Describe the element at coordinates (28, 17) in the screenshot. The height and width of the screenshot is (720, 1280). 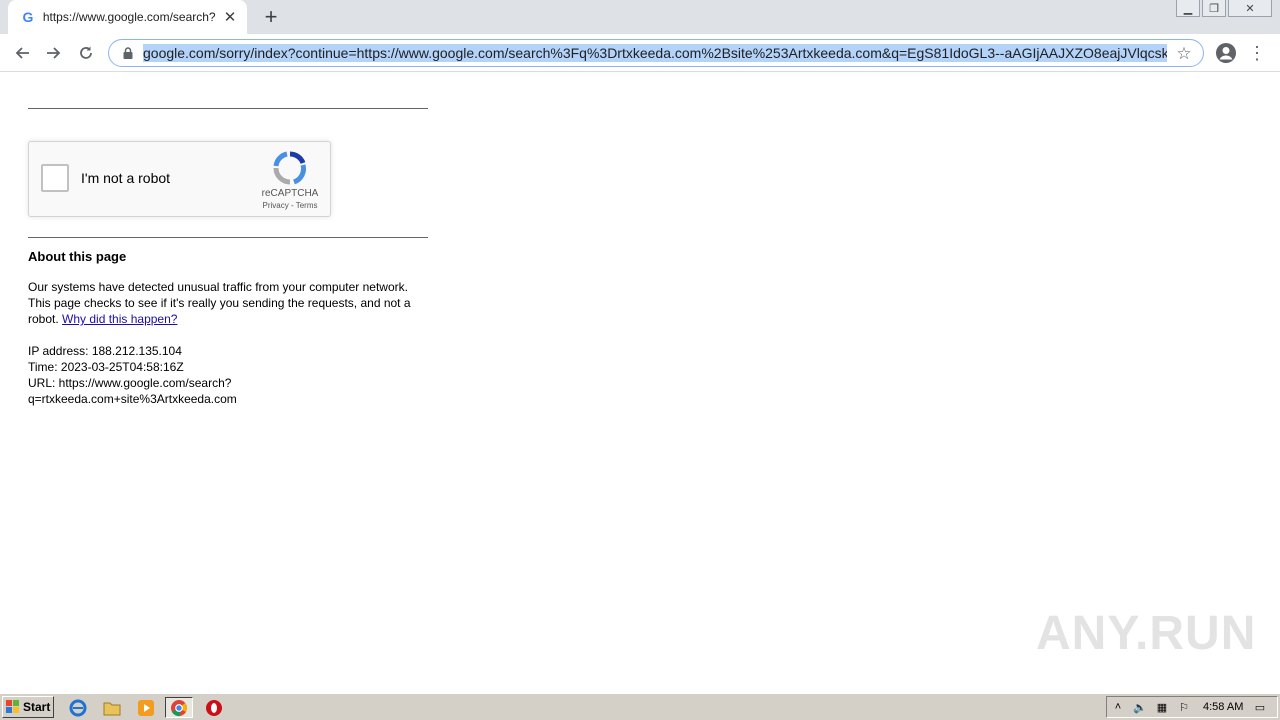
I see `google-g-icon: G` at that location.